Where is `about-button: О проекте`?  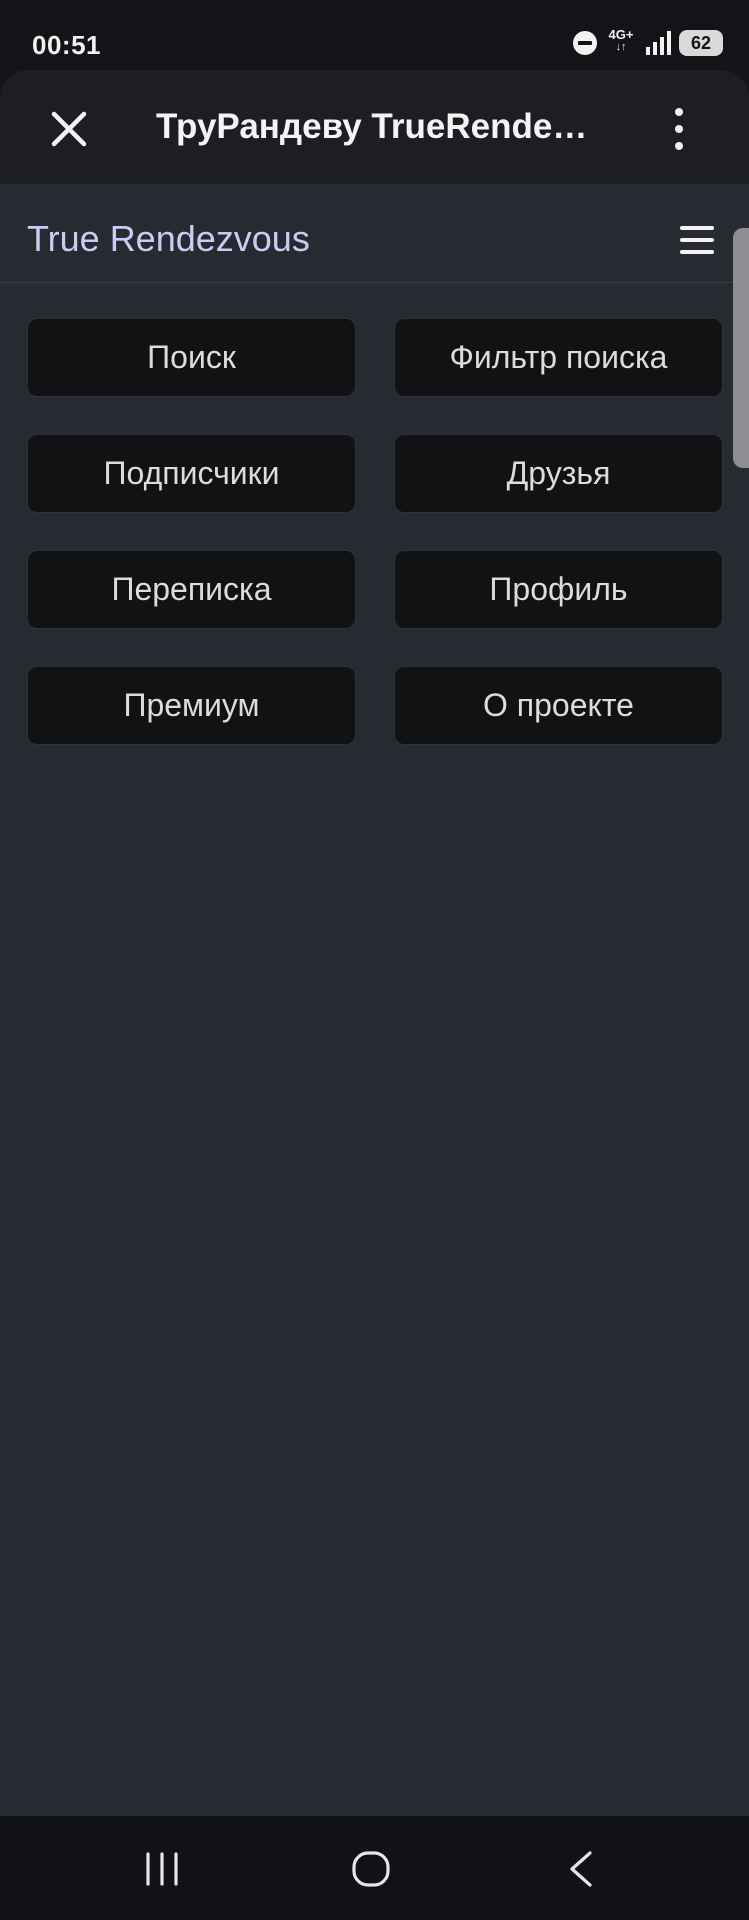
about-button: О проекте is located at coordinates (558, 705).